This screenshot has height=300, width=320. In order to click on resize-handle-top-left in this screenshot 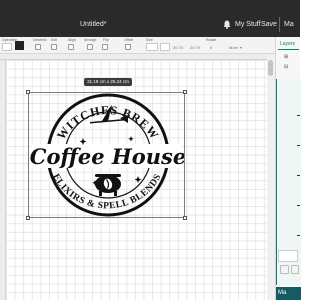, I will do `click(28, 92)`.